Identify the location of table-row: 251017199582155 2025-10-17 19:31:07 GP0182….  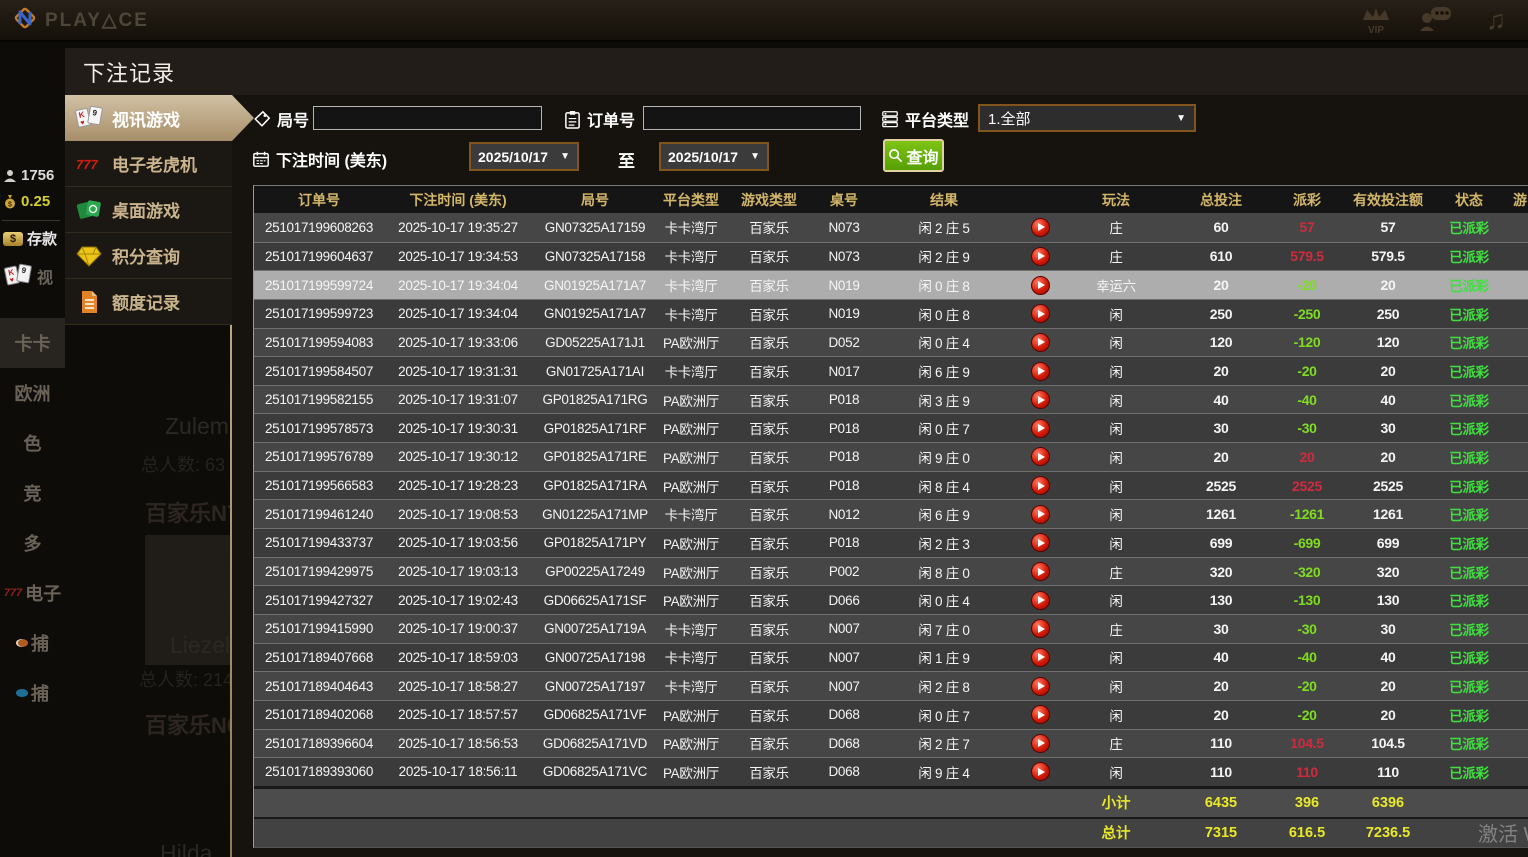
(891, 399).